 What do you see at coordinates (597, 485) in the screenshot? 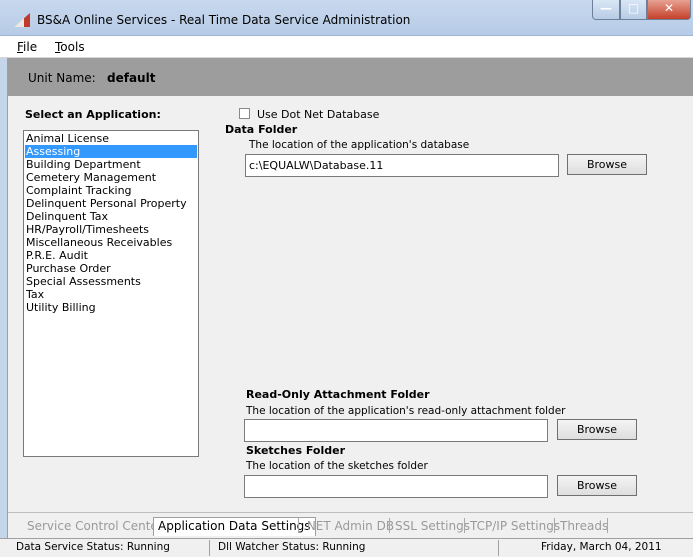
I see `sketches-folder-browse-button: Browse` at bounding box center [597, 485].